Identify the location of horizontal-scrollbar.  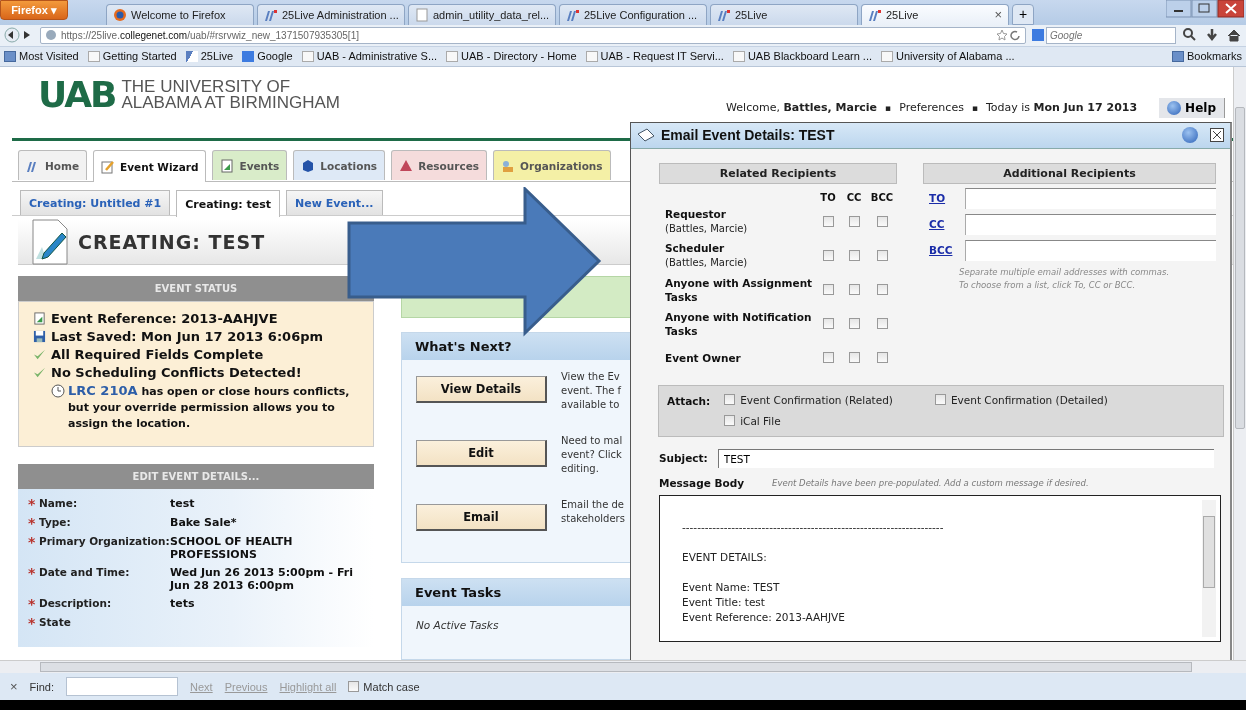
(623, 667).